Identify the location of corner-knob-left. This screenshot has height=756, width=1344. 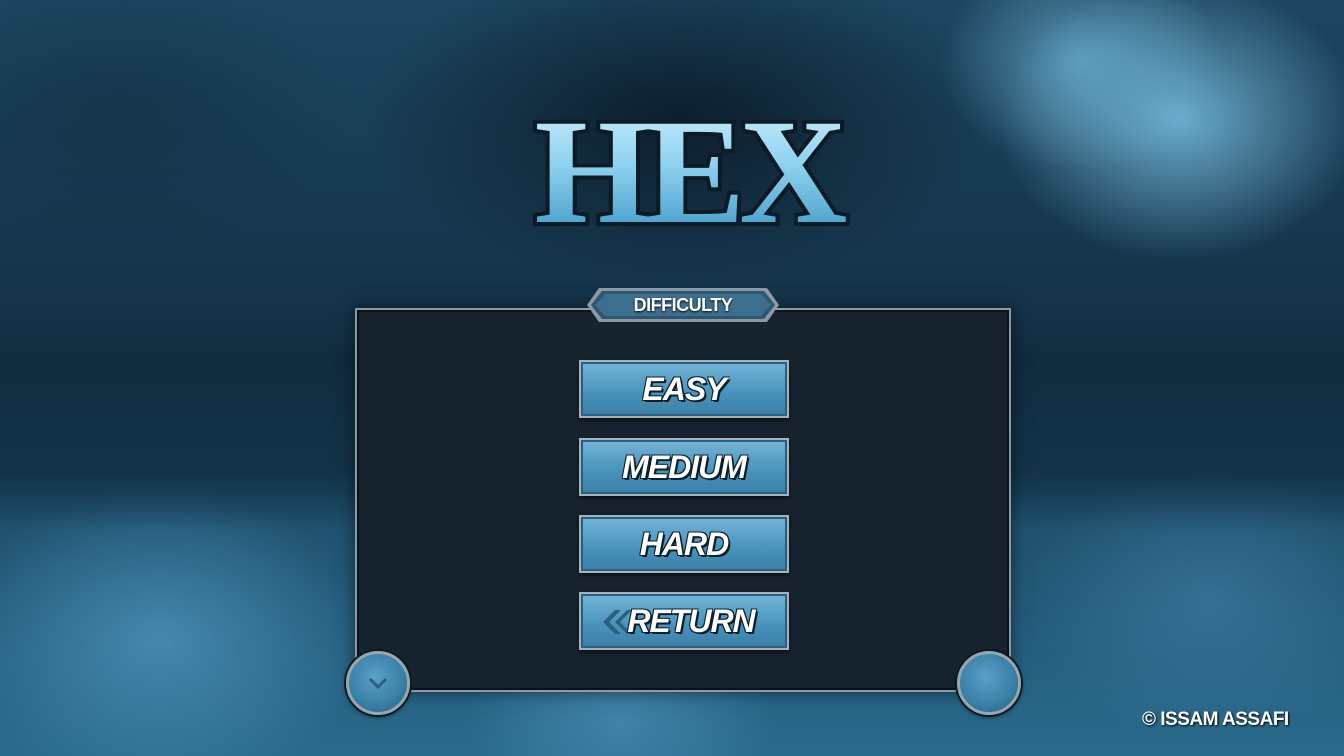
(378, 683).